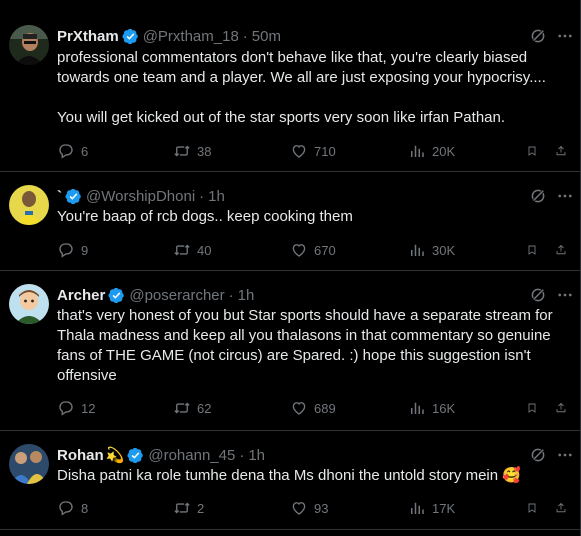  What do you see at coordinates (59, 196) in the screenshot?
I see `display-name: `` at bounding box center [59, 196].